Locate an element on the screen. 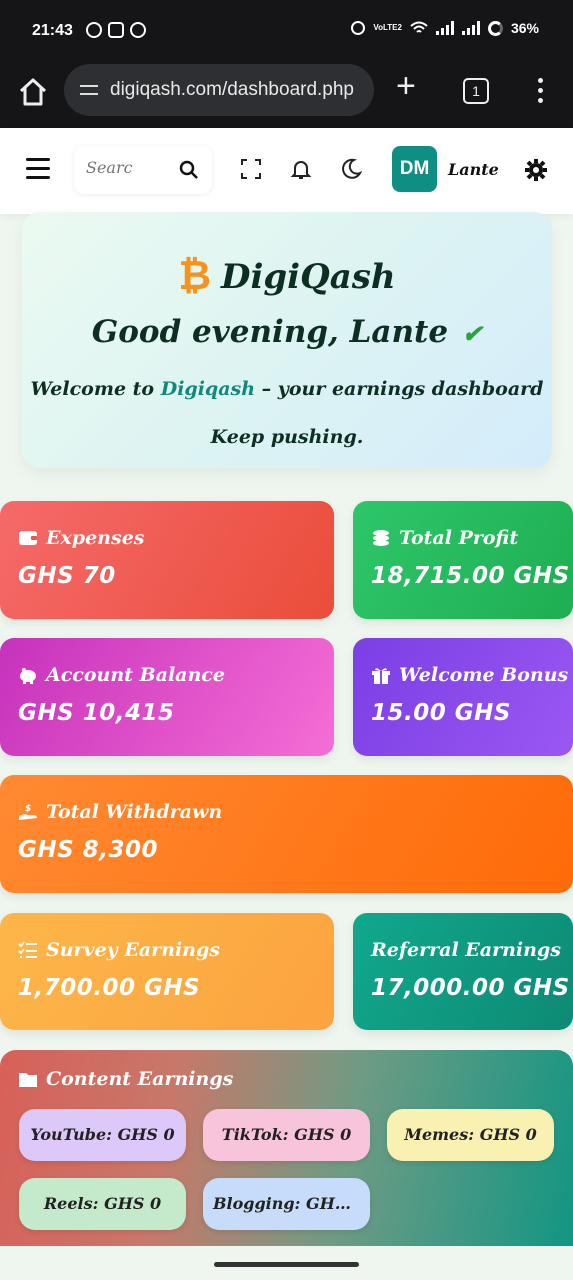 The width and height of the screenshot is (573, 1280). account-balance-label-text: Account Balance is located at coordinates (135, 675).